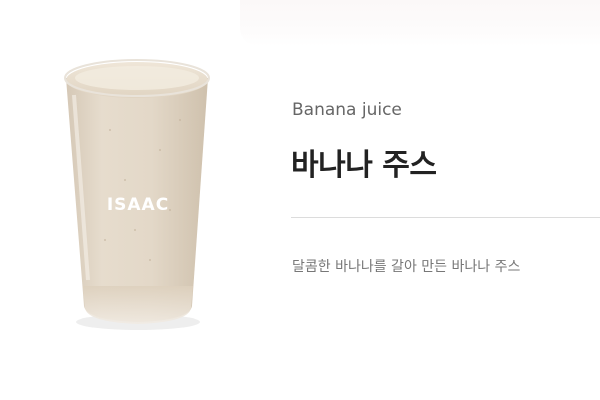 The width and height of the screenshot is (600, 400). What do you see at coordinates (445, 217) in the screenshot?
I see `divider` at bounding box center [445, 217].